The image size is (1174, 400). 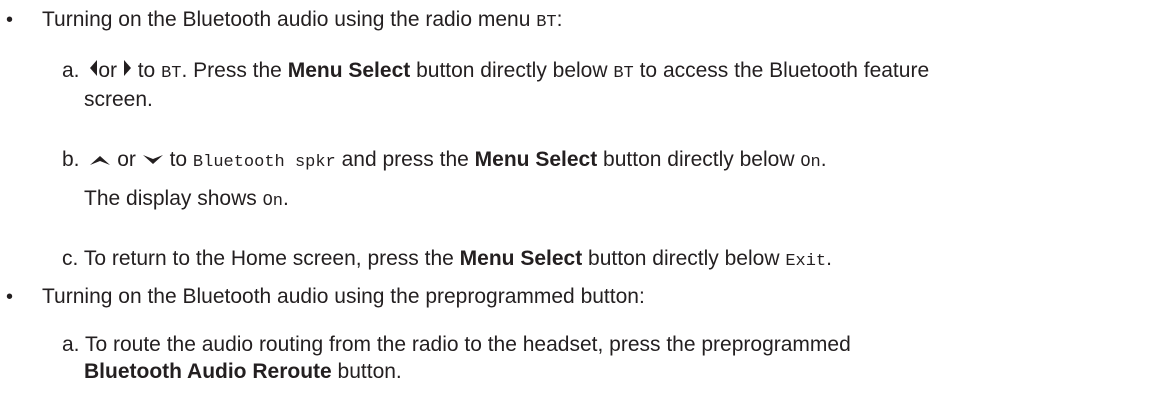 What do you see at coordinates (70, 258) in the screenshot?
I see `step-letter: c.` at bounding box center [70, 258].